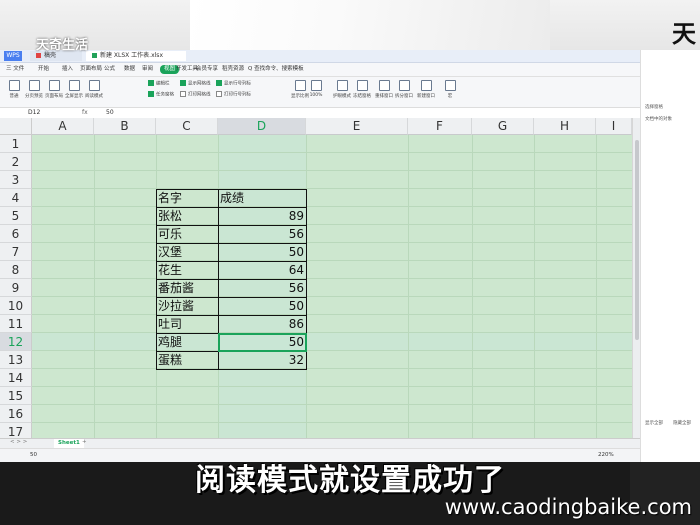  I want to click on row-header: 15, so click(16, 396).